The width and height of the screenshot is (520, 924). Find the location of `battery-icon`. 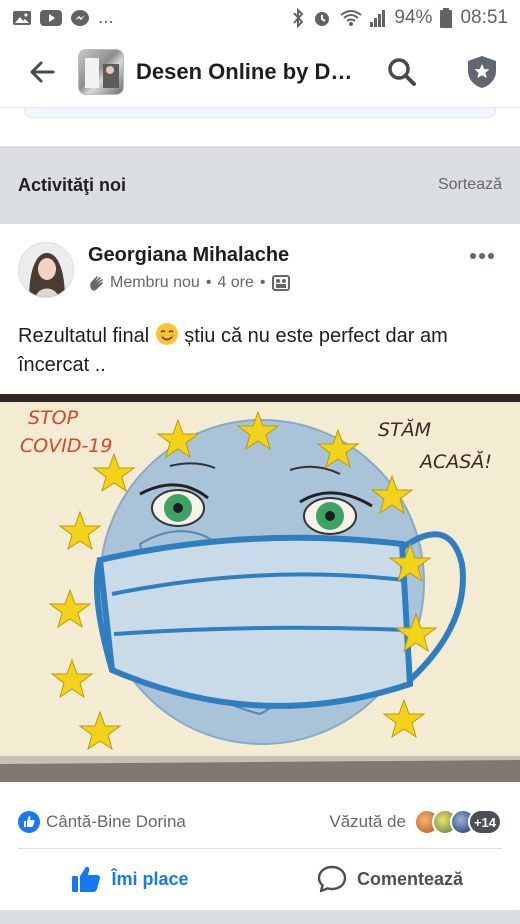

battery-icon is located at coordinates (446, 18).